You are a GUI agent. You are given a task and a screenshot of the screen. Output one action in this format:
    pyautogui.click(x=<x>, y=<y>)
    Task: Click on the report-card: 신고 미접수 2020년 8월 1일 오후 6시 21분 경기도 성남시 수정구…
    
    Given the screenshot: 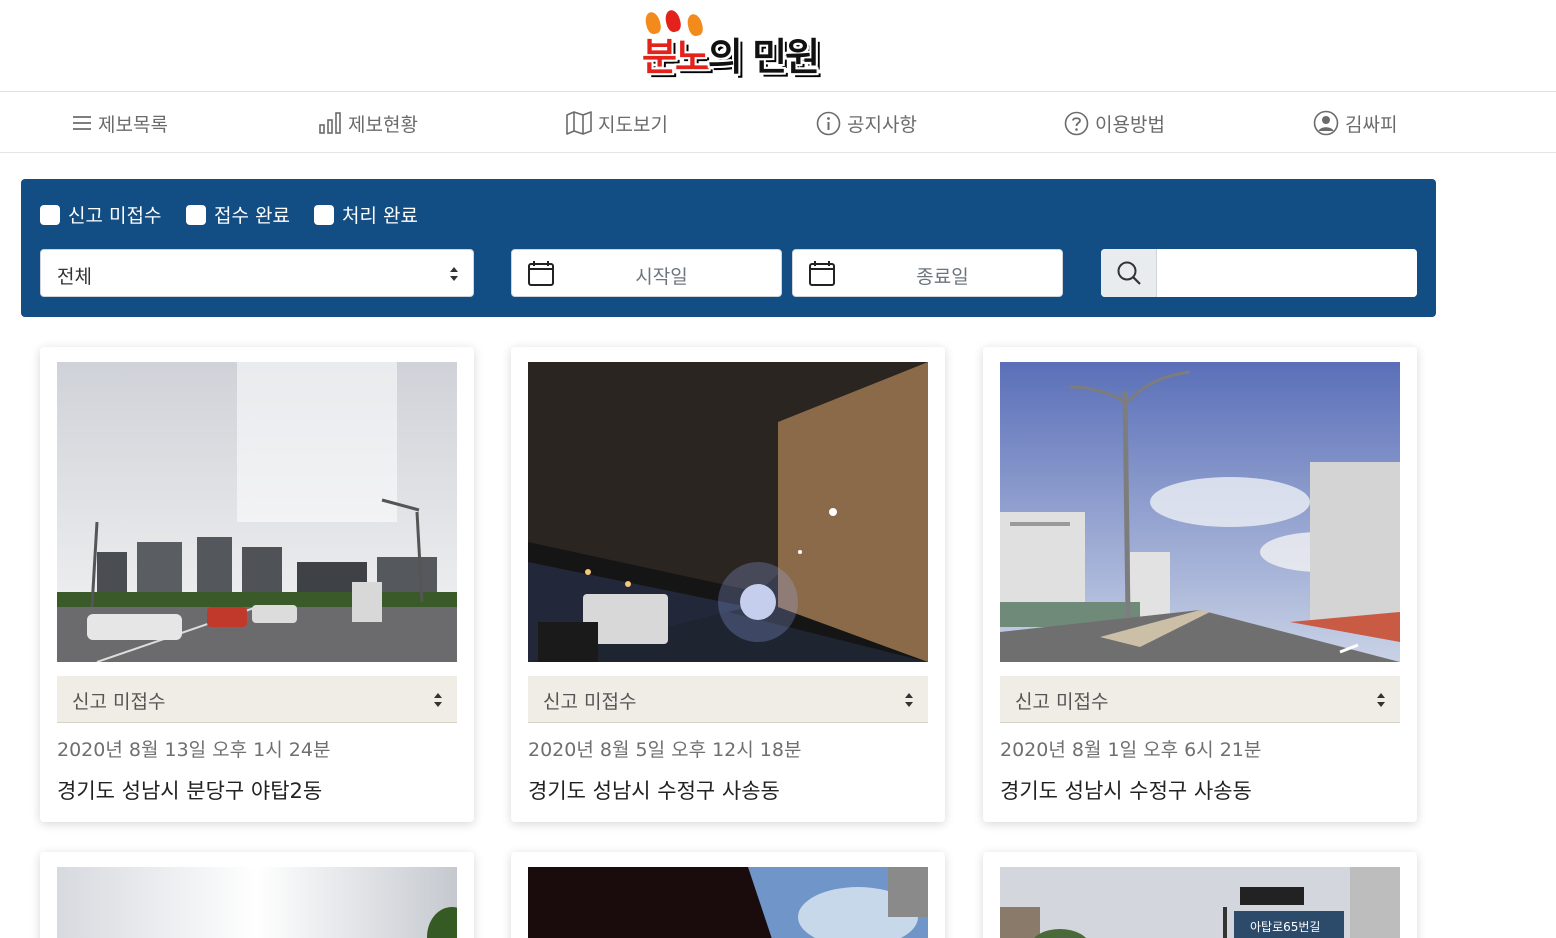 What is the action you would take?
    pyautogui.click(x=1200, y=584)
    